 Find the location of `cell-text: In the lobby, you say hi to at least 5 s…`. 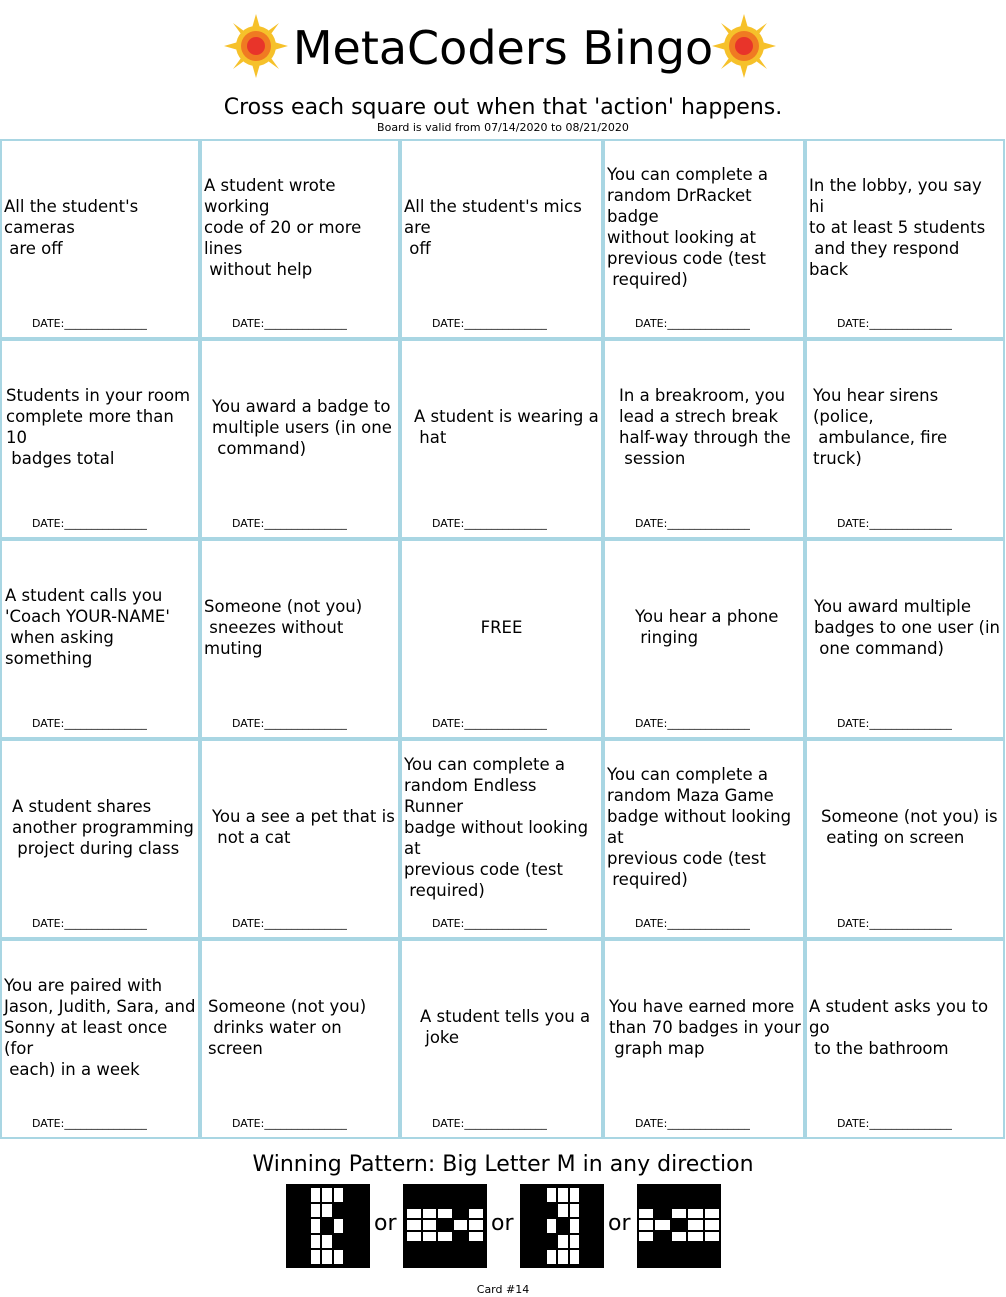

cell-text: In the lobby, you say hi to at least 5 s… is located at coordinates (897, 227).